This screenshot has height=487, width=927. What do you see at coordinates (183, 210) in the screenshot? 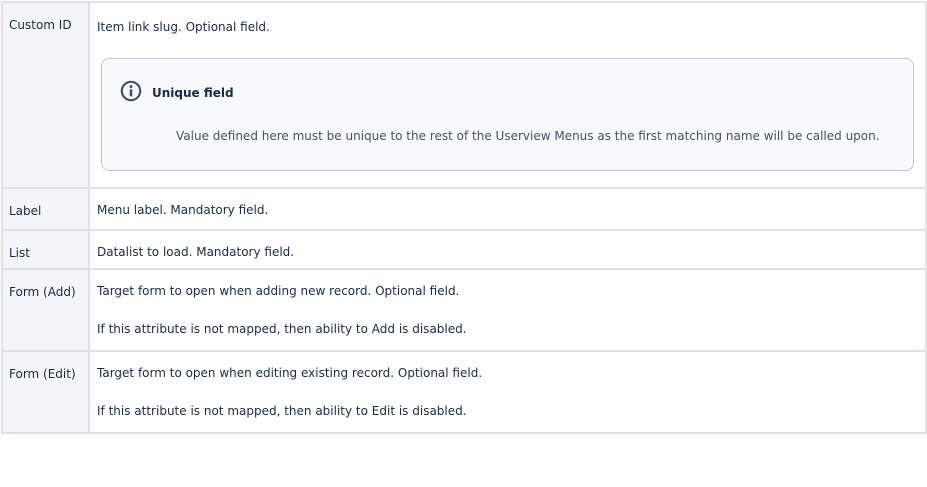
I see `attribute-description: Menu label. Mandatory field.` at bounding box center [183, 210].